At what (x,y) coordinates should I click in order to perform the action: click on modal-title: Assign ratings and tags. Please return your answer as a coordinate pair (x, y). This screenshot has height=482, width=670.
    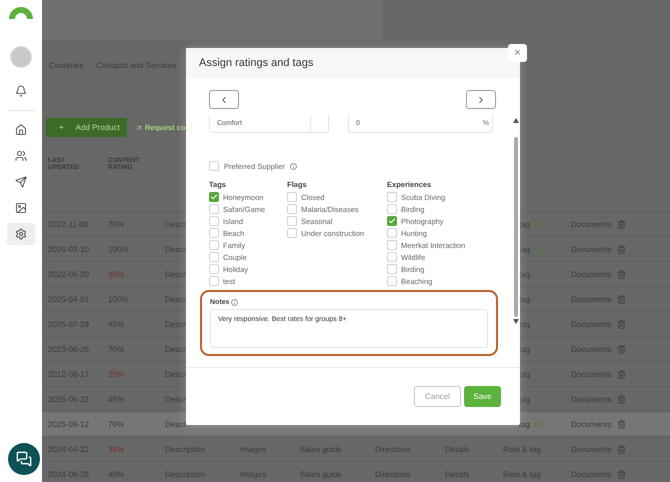
    Looking at the image, I should click on (256, 63).